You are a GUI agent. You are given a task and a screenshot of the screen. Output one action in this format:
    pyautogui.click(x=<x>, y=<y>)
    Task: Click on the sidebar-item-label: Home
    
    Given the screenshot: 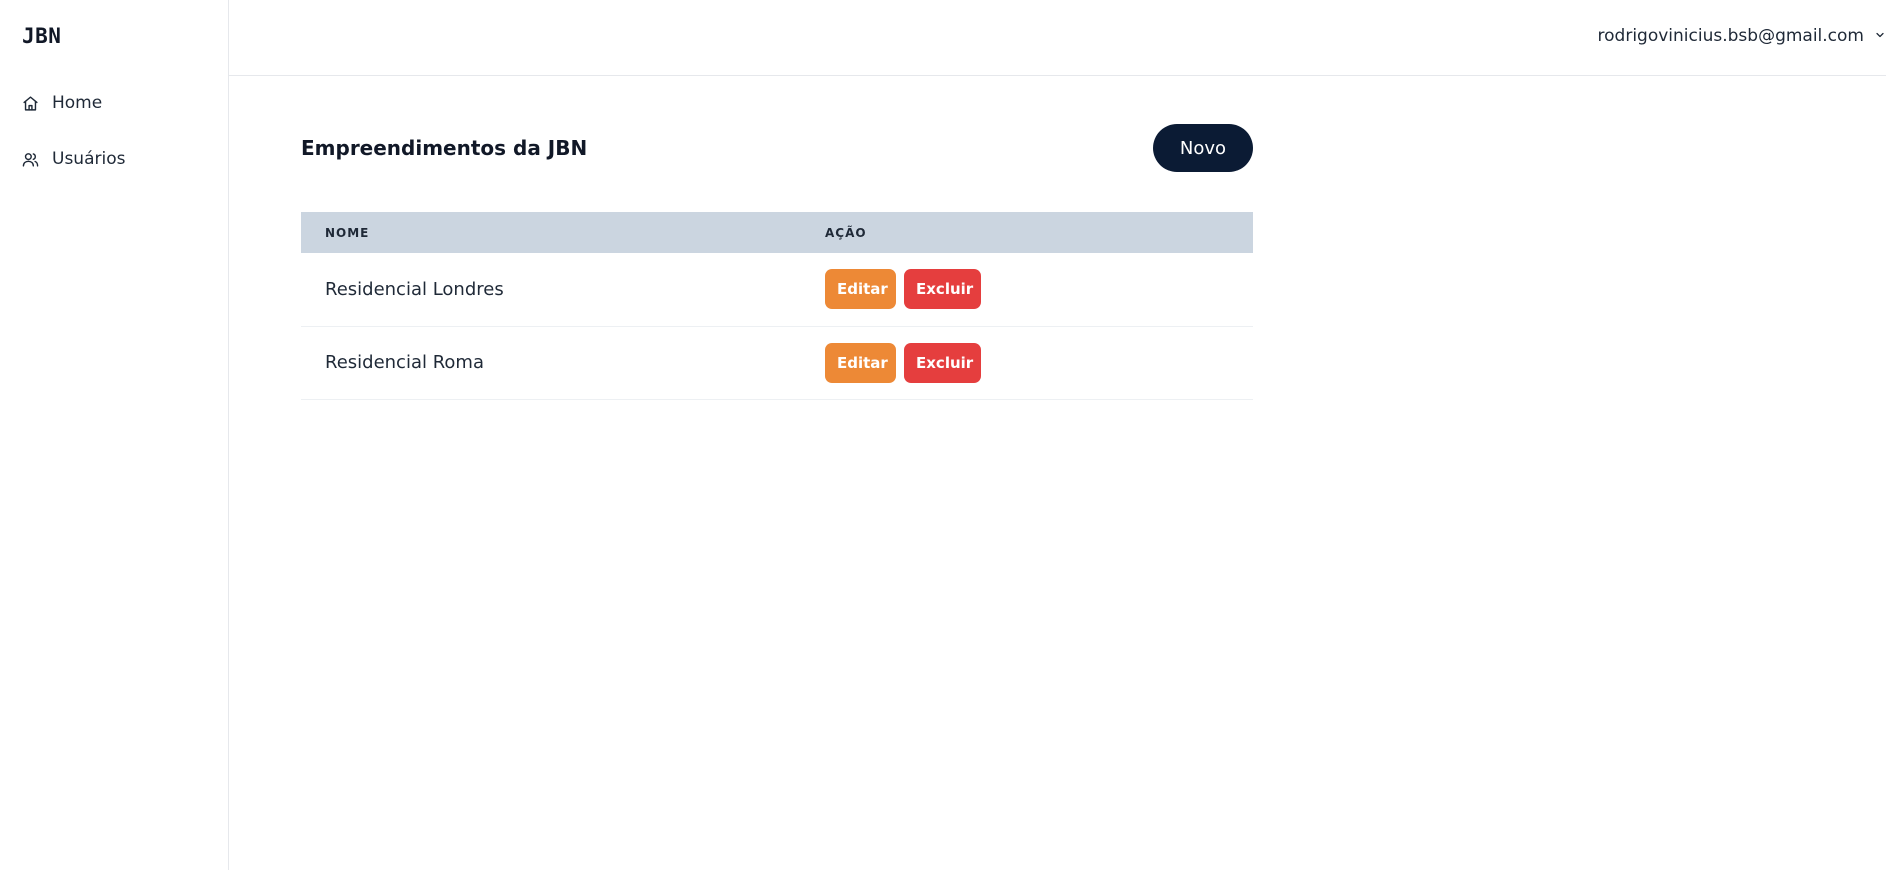 What is the action you would take?
    pyautogui.click(x=77, y=103)
    